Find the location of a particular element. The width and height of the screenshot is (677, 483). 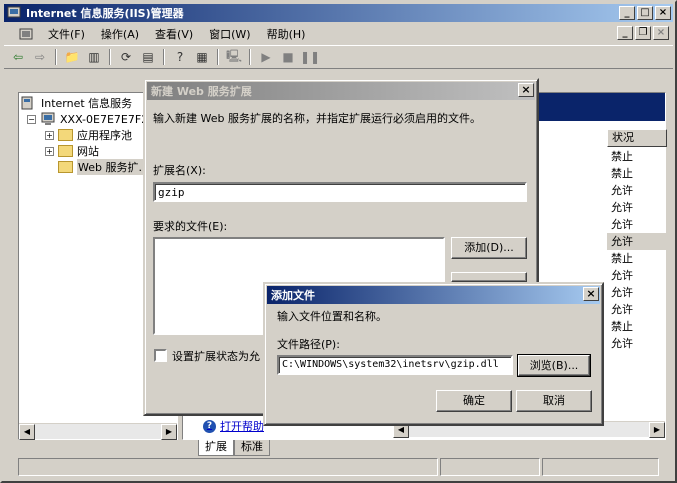

tree-server: − XXX-0E7E7E7F2D is located at coordinates (92, 119).